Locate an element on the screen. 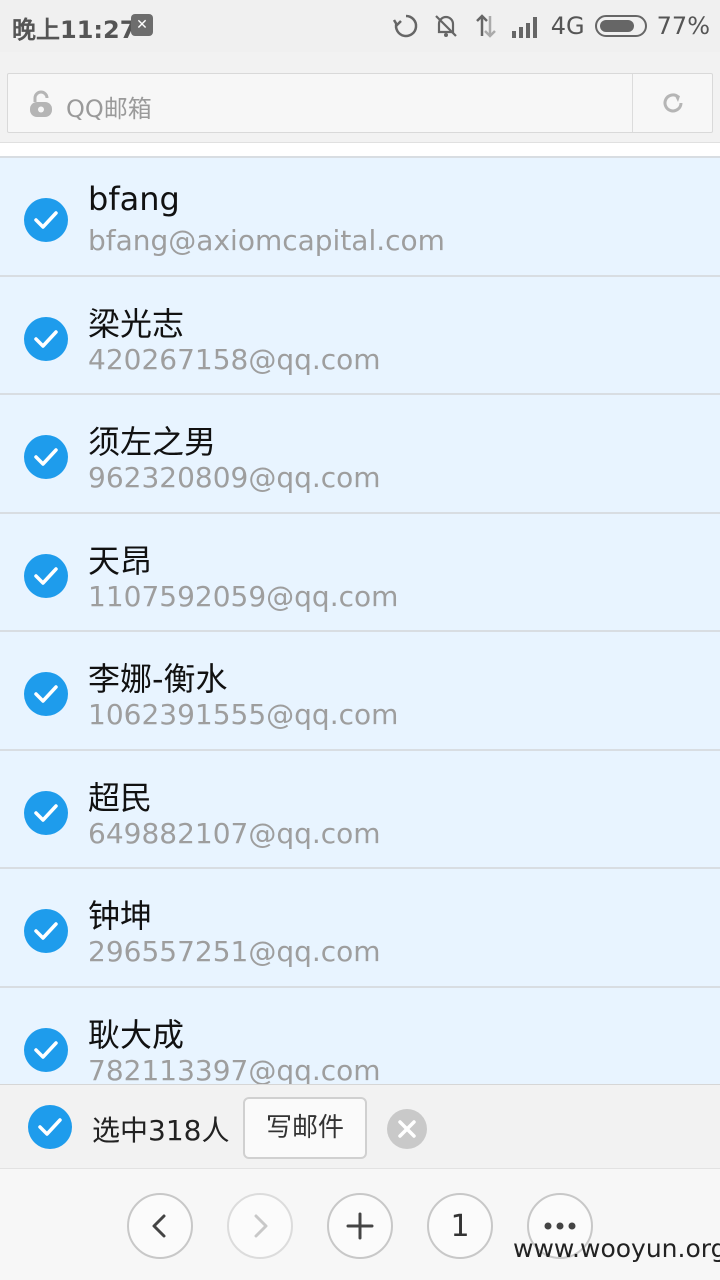  browser-toolbar: QQ邮箱 is located at coordinates (360, 97).